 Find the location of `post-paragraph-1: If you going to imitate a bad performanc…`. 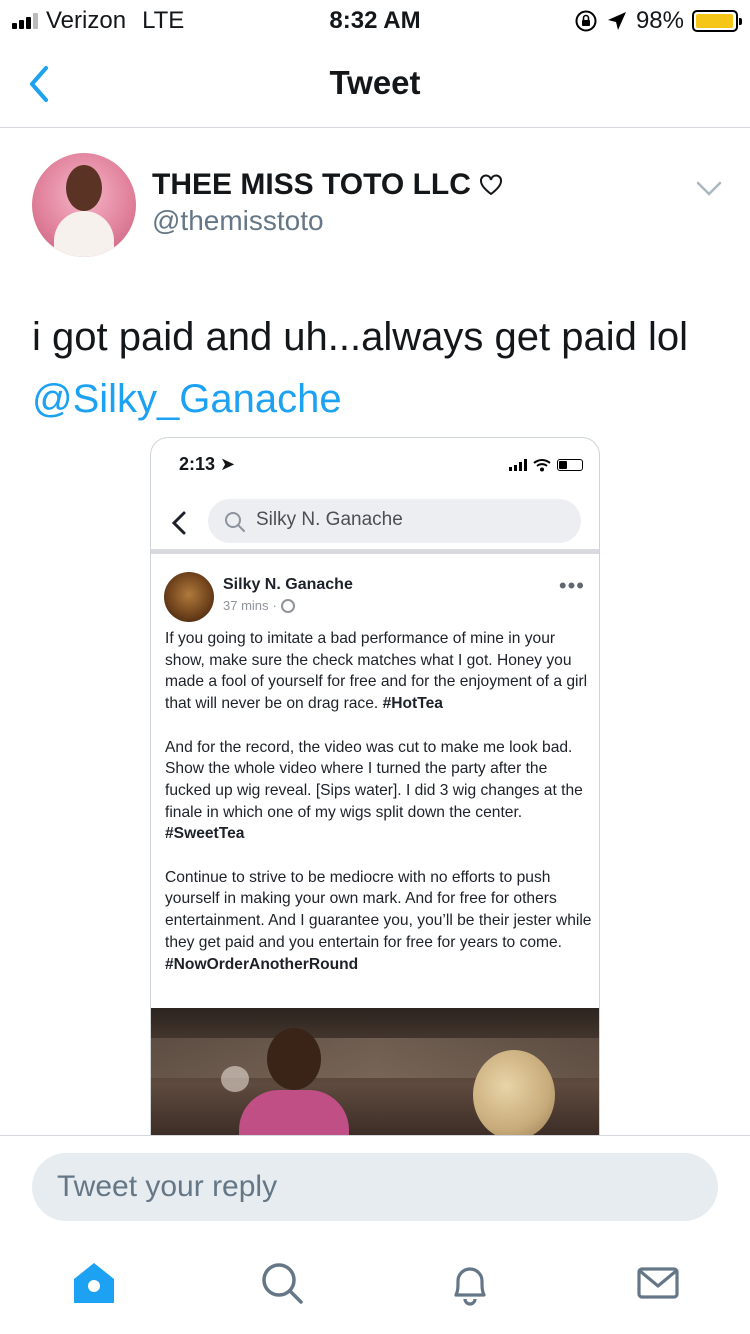

post-paragraph-1: If you going to imitate a bad performanc… is located at coordinates (376, 671).